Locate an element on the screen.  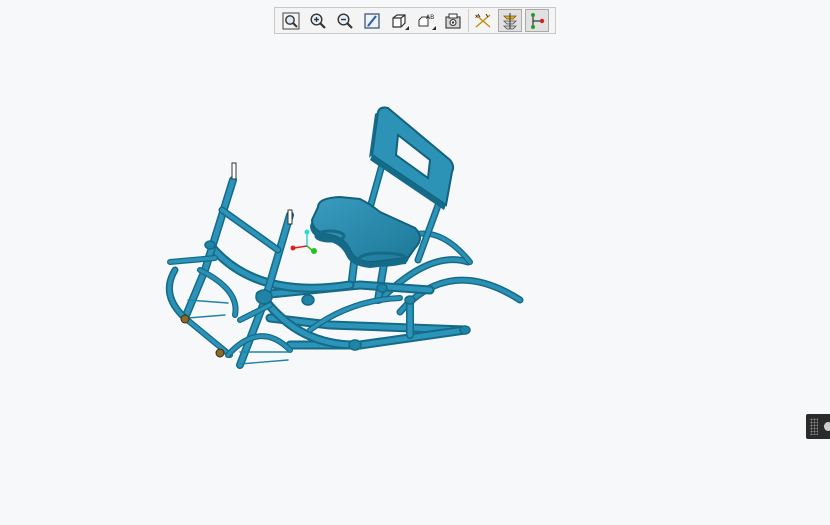
datum-points-icon is located at coordinates (538, 20).